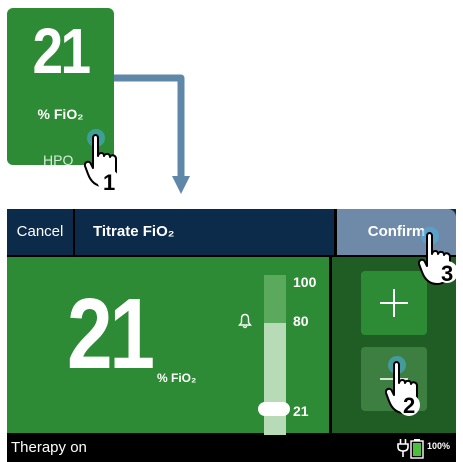  What do you see at coordinates (231, 232) in the screenshot?
I see `screen-header: Cancel Titrate FiO₂ Confirm` at bounding box center [231, 232].